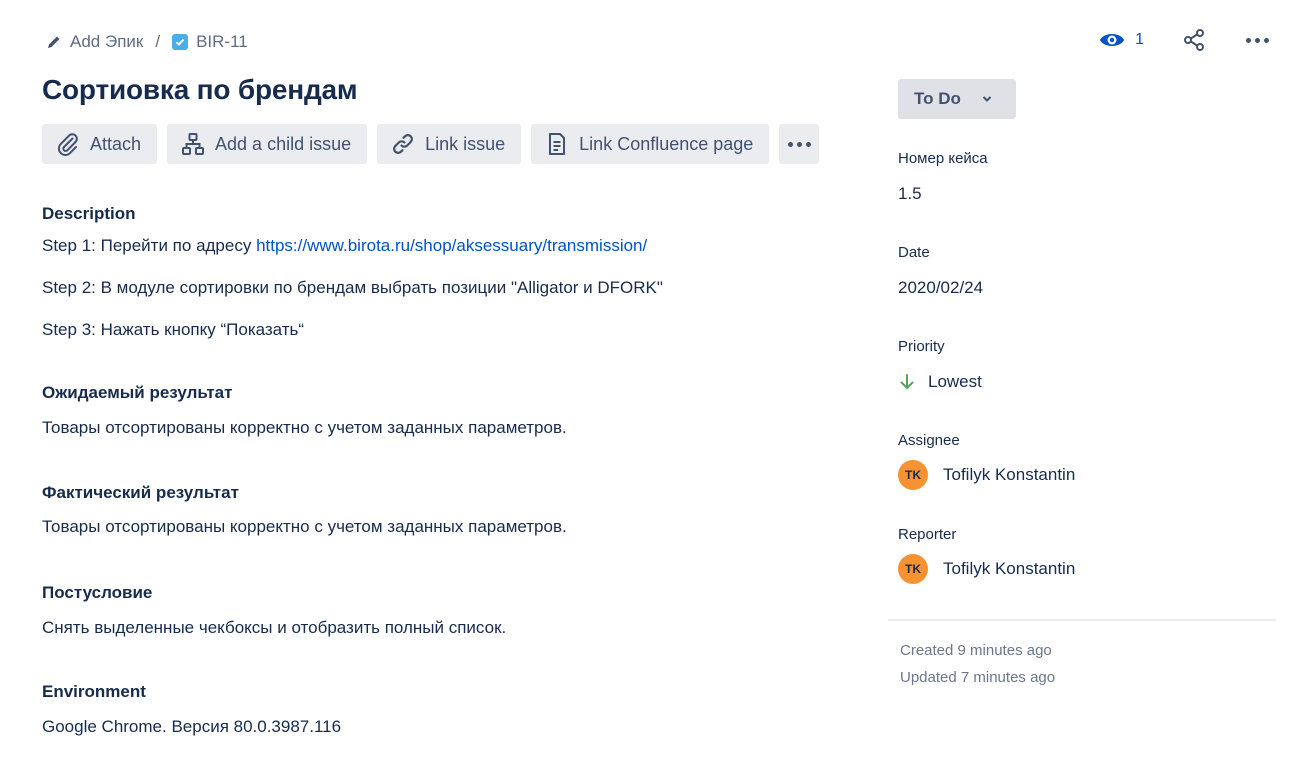  Describe the element at coordinates (929, 440) in the screenshot. I see `assignee-label: Assignee` at that location.